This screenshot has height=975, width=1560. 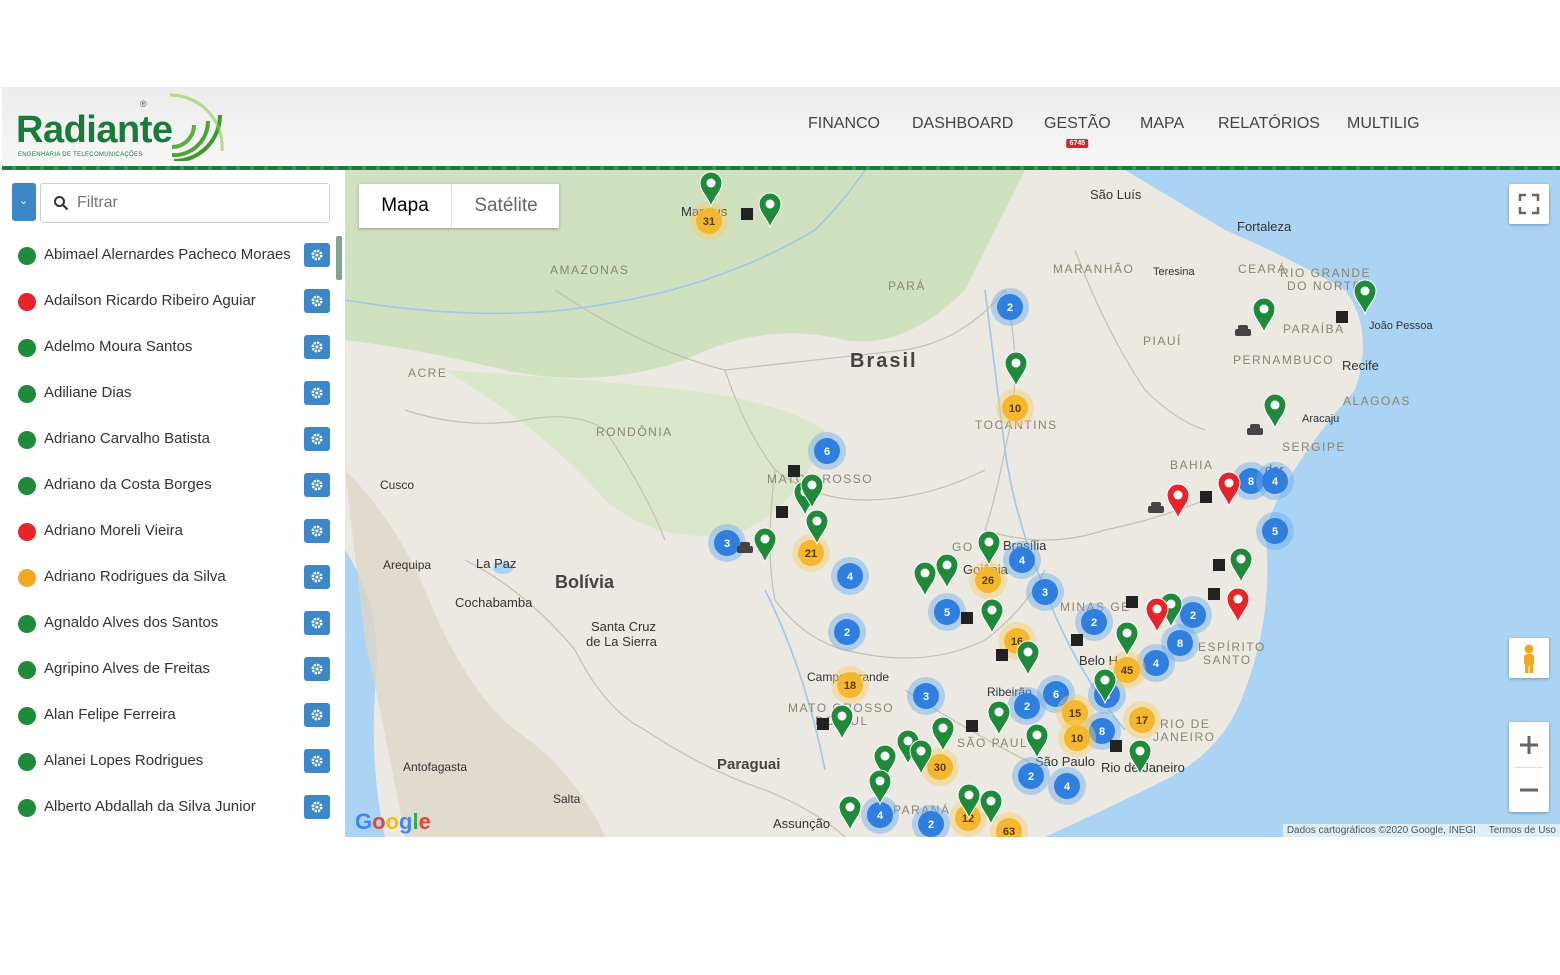 I want to click on sidebar-collapse-button: ⌄, so click(x=24, y=202).